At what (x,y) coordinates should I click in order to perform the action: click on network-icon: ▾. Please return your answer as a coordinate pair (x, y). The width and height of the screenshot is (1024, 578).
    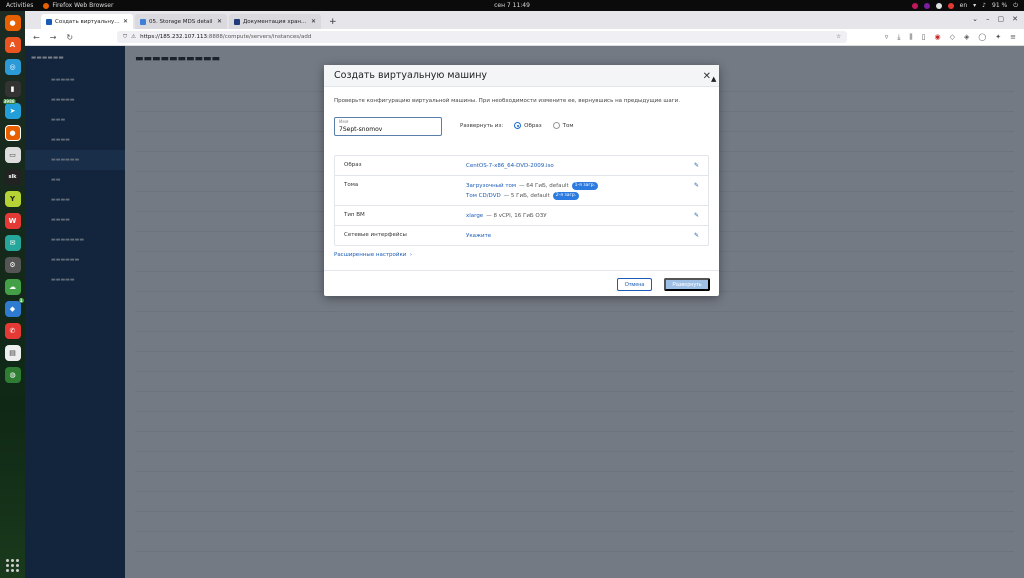
    Looking at the image, I should click on (974, 5).